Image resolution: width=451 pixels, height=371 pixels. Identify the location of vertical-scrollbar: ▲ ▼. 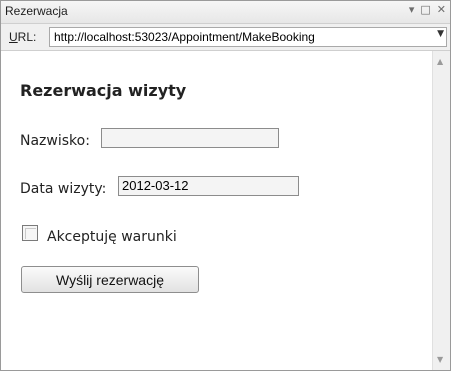
(441, 210).